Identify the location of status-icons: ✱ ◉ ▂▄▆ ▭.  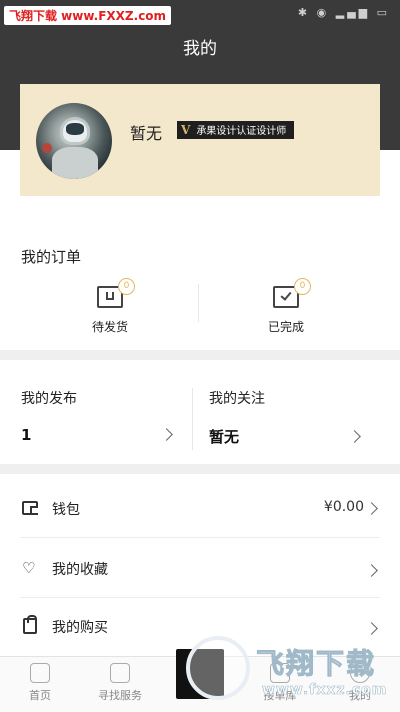
(343, 12).